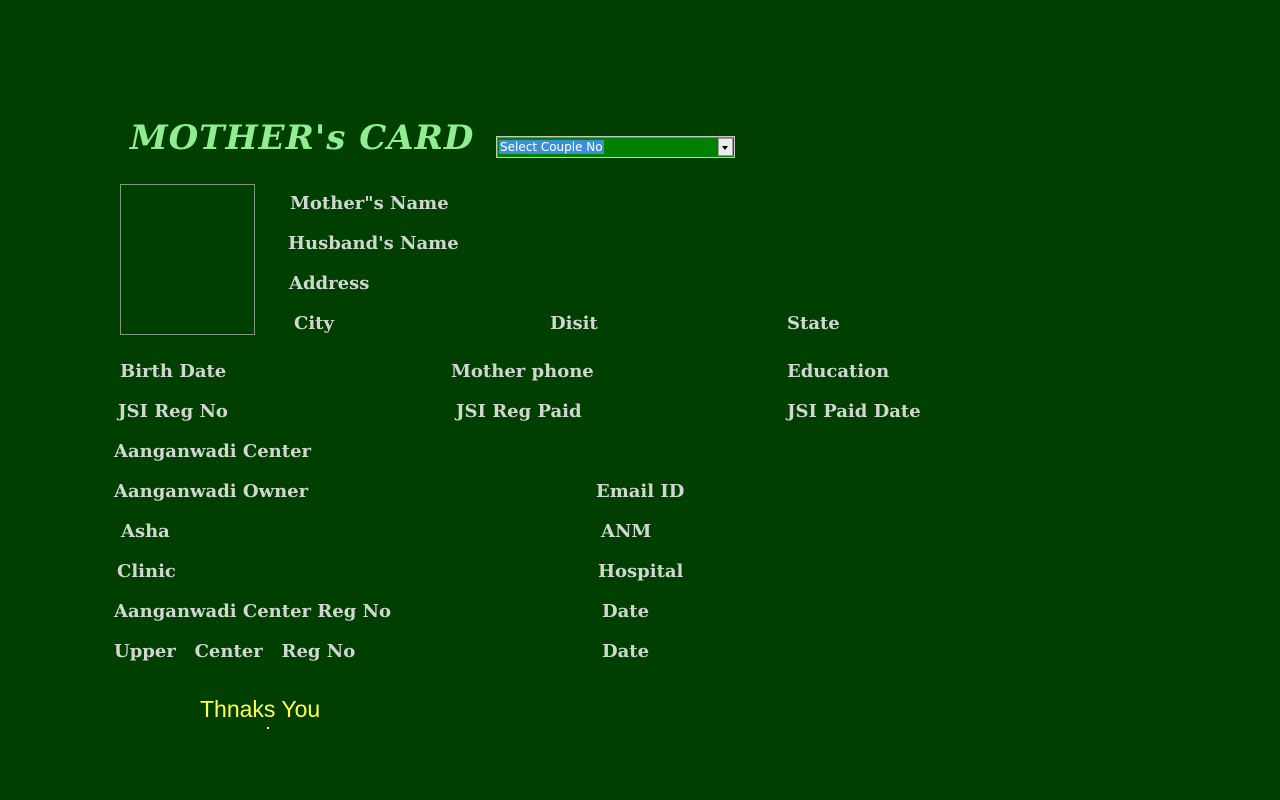  What do you see at coordinates (235, 651) in the screenshot?
I see `upper-center-reg-no-label: Upper Center Reg No` at bounding box center [235, 651].